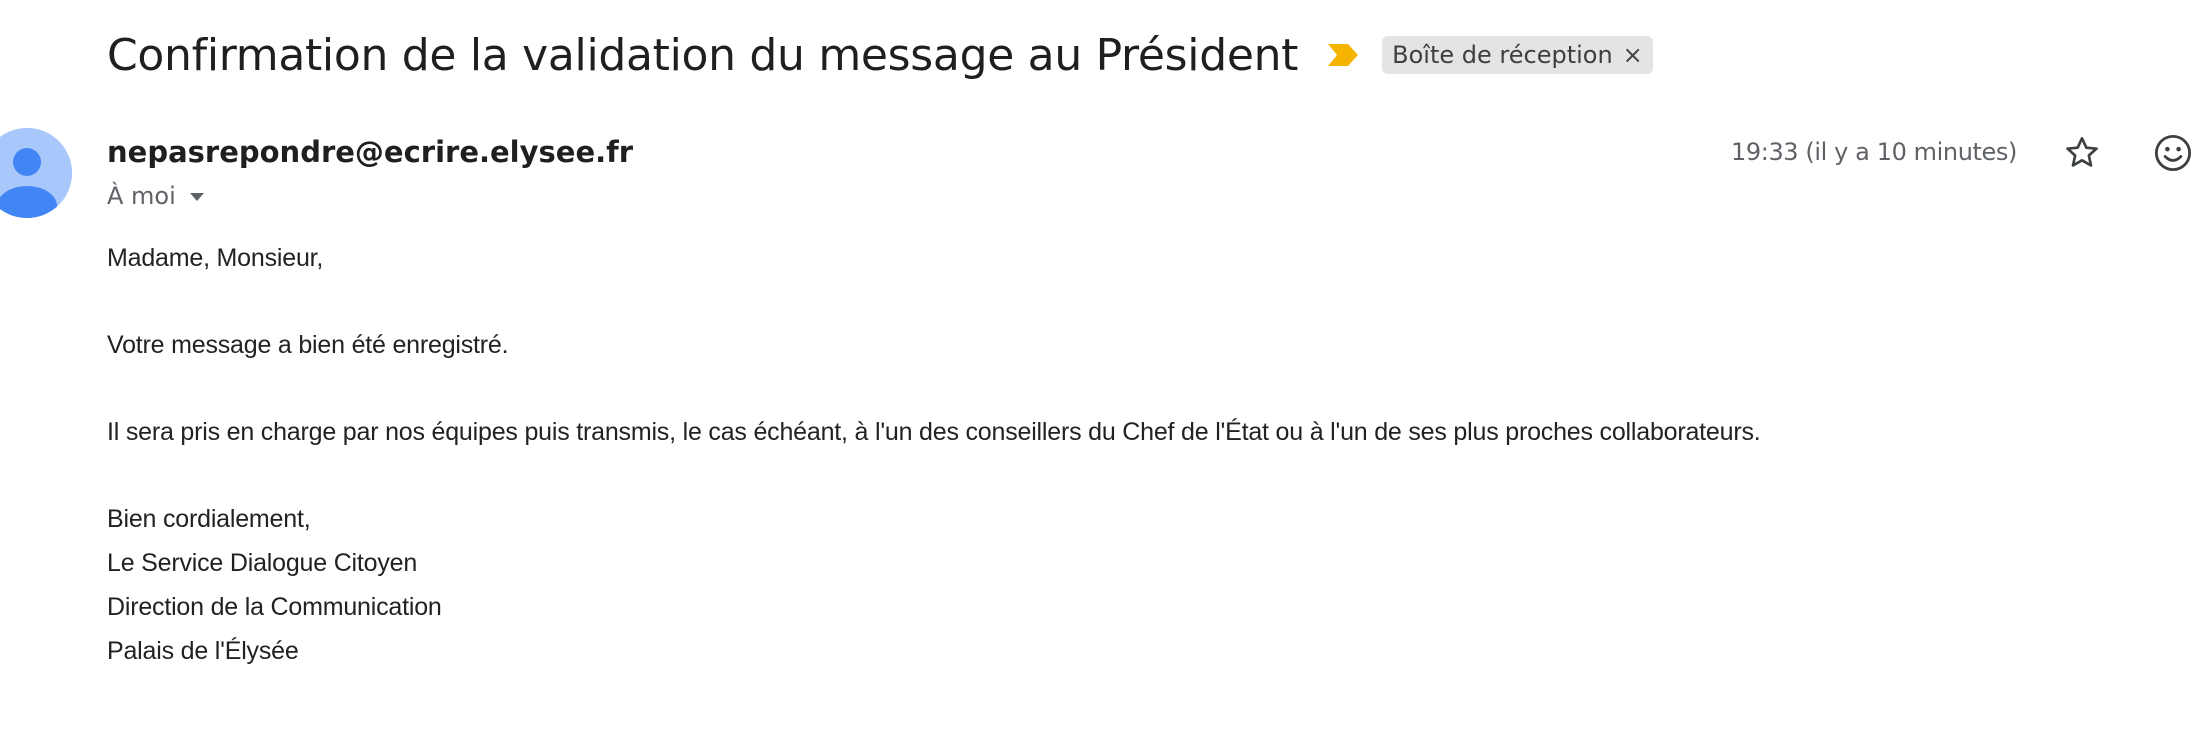  Describe the element at coordinates (196, 197) in the screenshot. I see `caret-down-icon` at that location.